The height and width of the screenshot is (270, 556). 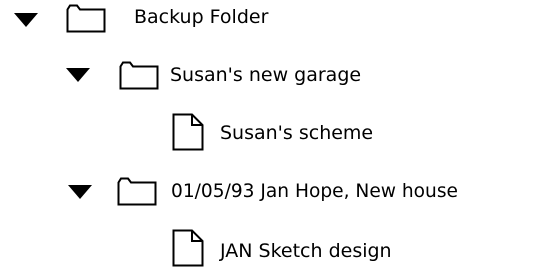 I want to click on tree-row-jan-sketch-design: JAN Sketch design, so click(x=225, y=248).